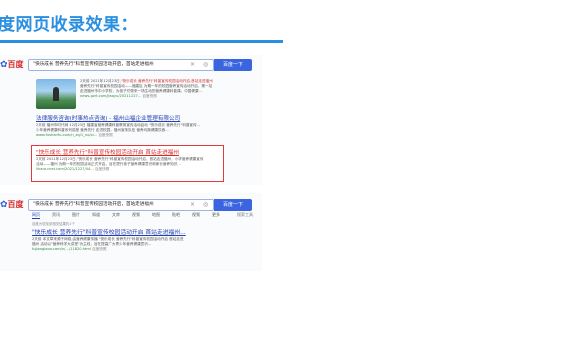 The image size is (570, 360). Describe the element at coordinates (53, 224) in the screenshot. I see `result-stats: 百度为您找到相关结果约1个` at that location.